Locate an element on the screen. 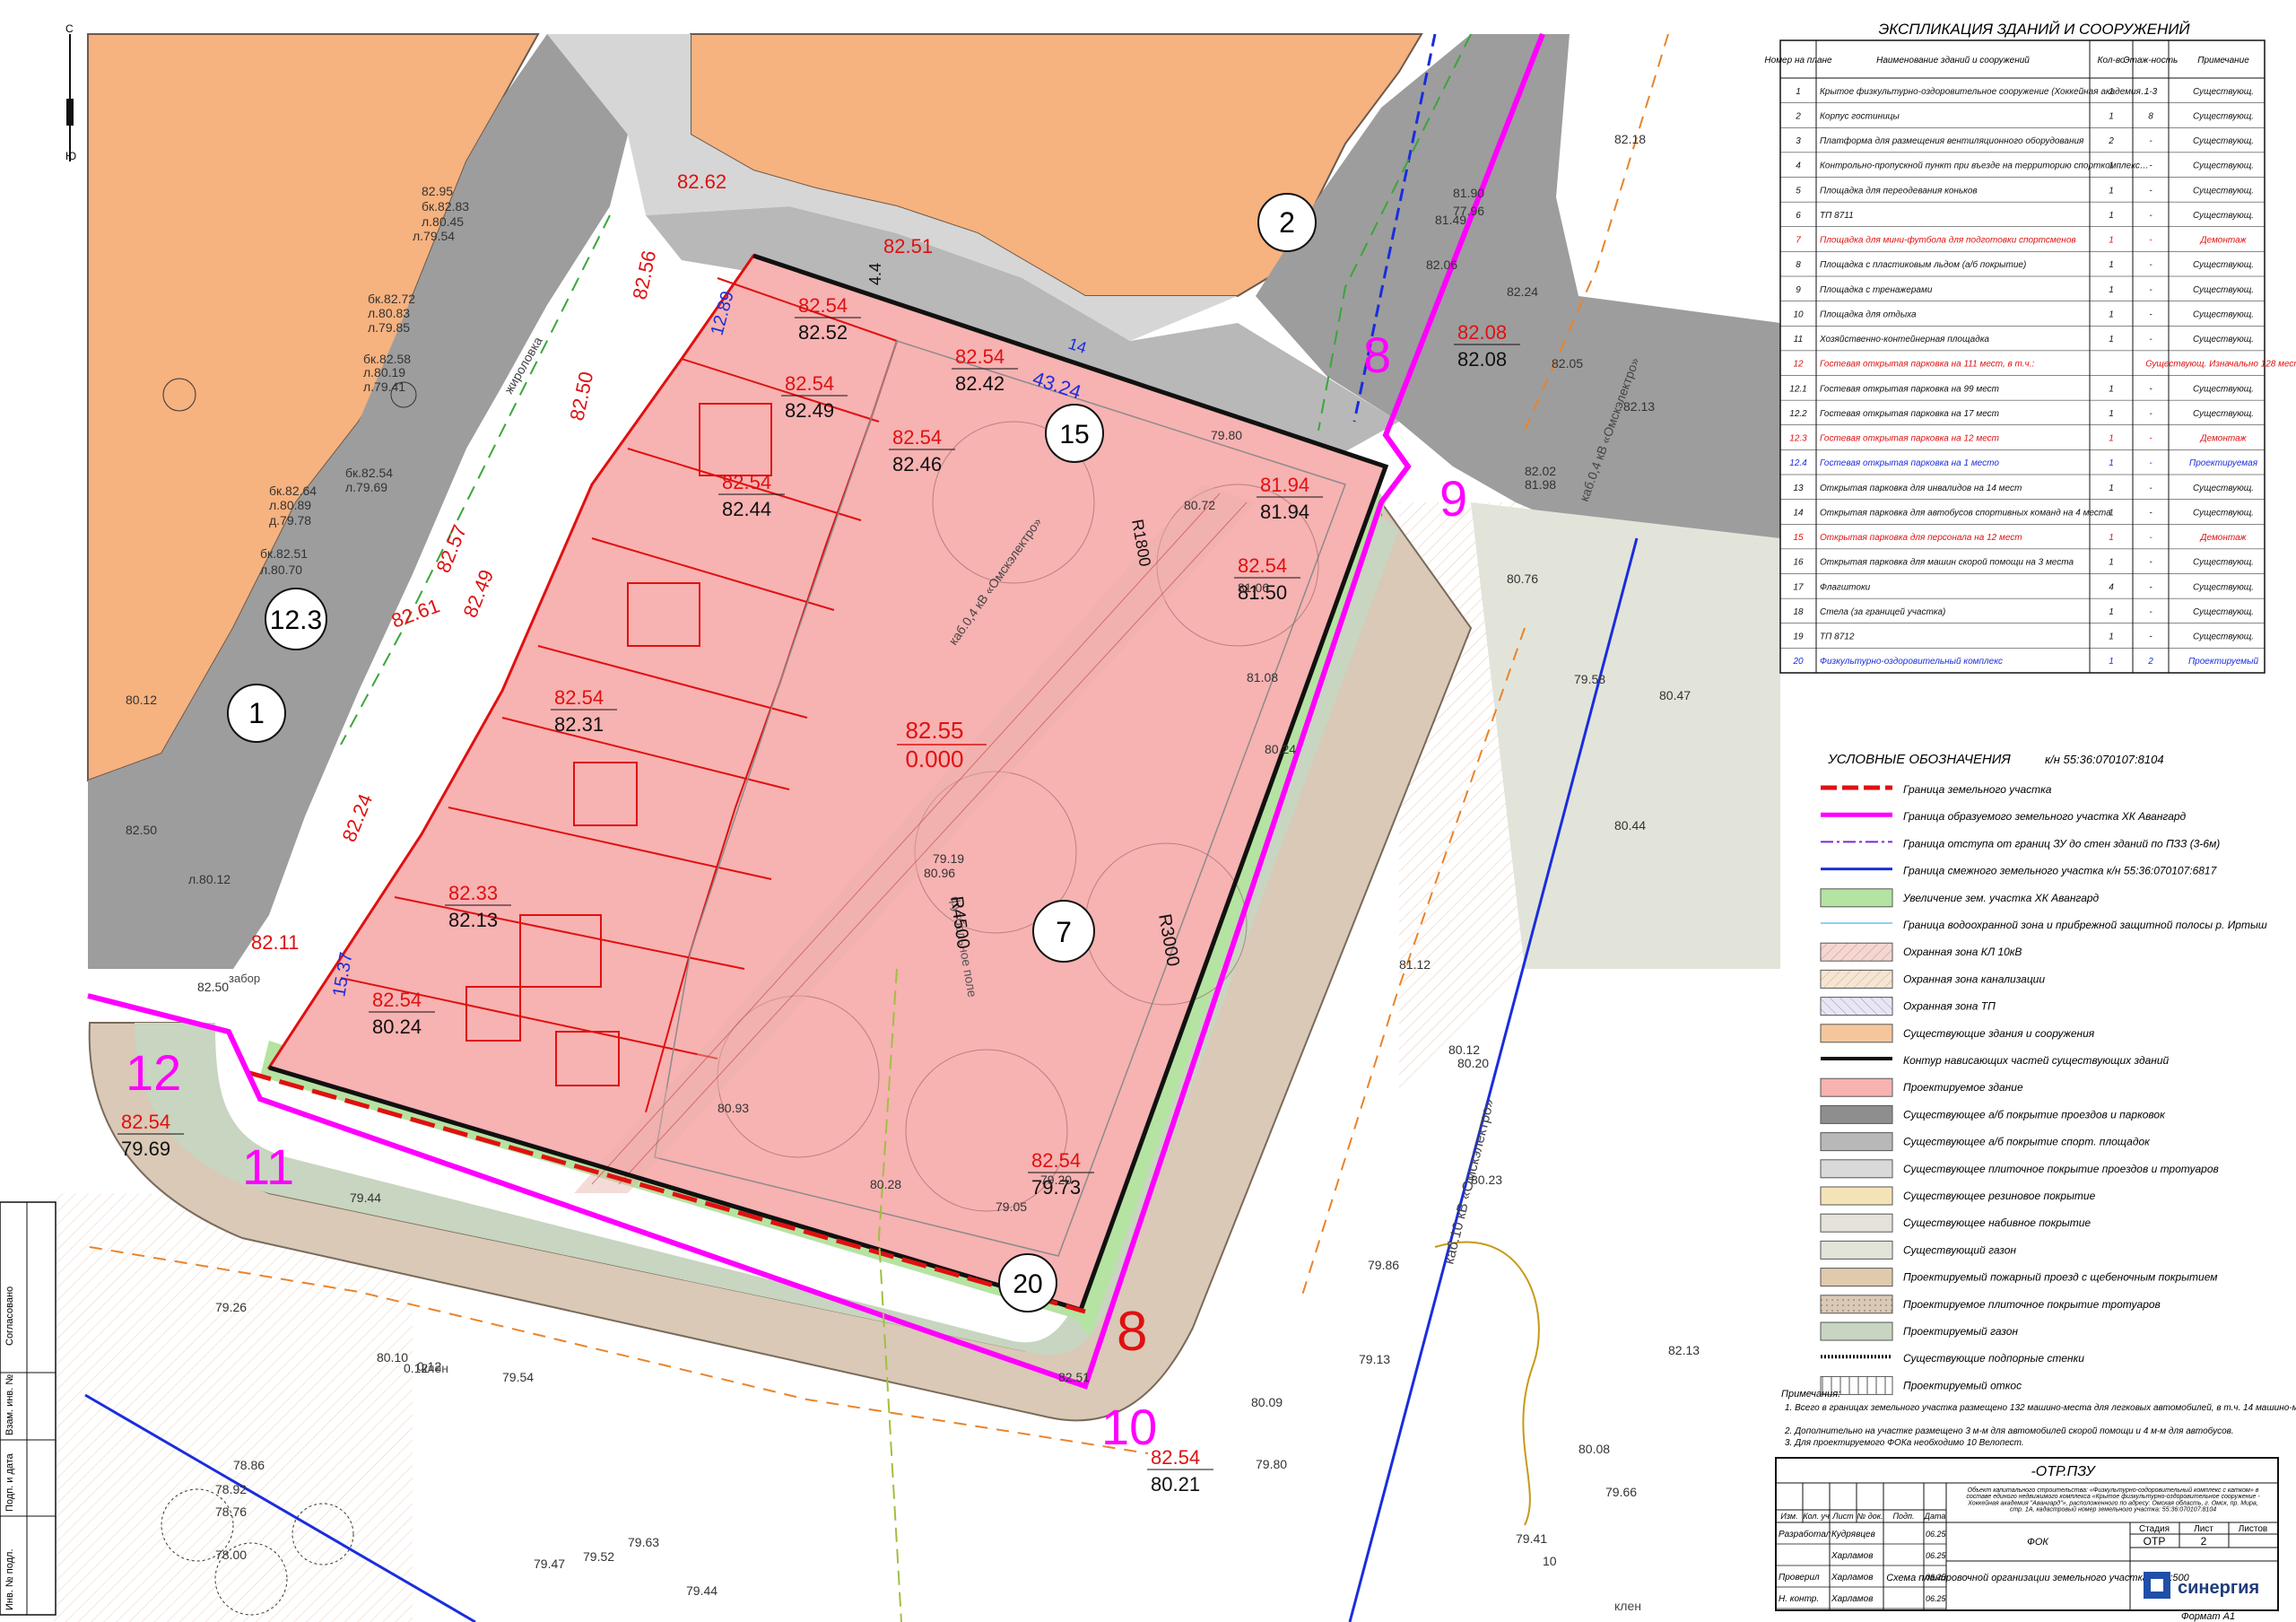 Image resolution: width=2296 pixels, height=1622 pixels. svg-text: Харламов is located at coordinates (1852, 1578).